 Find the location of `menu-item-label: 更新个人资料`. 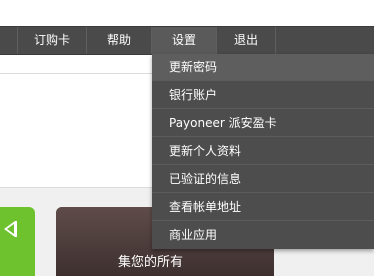

menu-item-label: 更新个人资料 is located at coordinates (205, 151).